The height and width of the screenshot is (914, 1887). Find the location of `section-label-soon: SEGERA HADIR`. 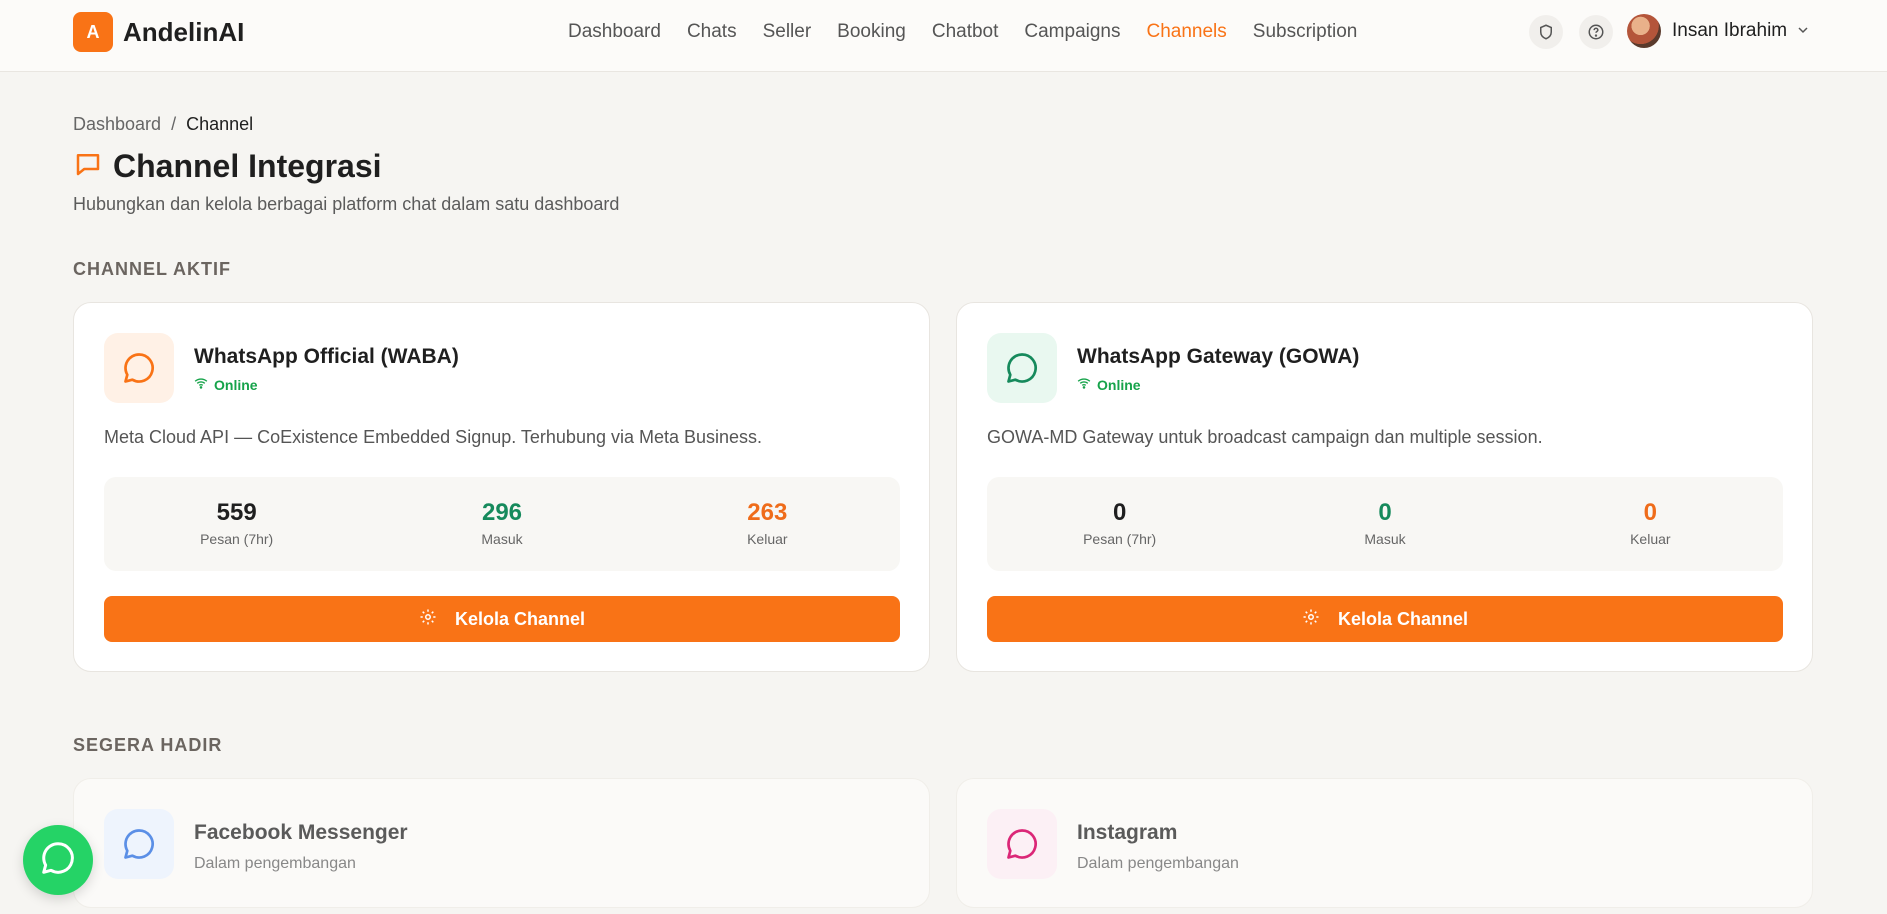

section-label-soon: SEGERA HADIR is located at coordinates (148, 745).